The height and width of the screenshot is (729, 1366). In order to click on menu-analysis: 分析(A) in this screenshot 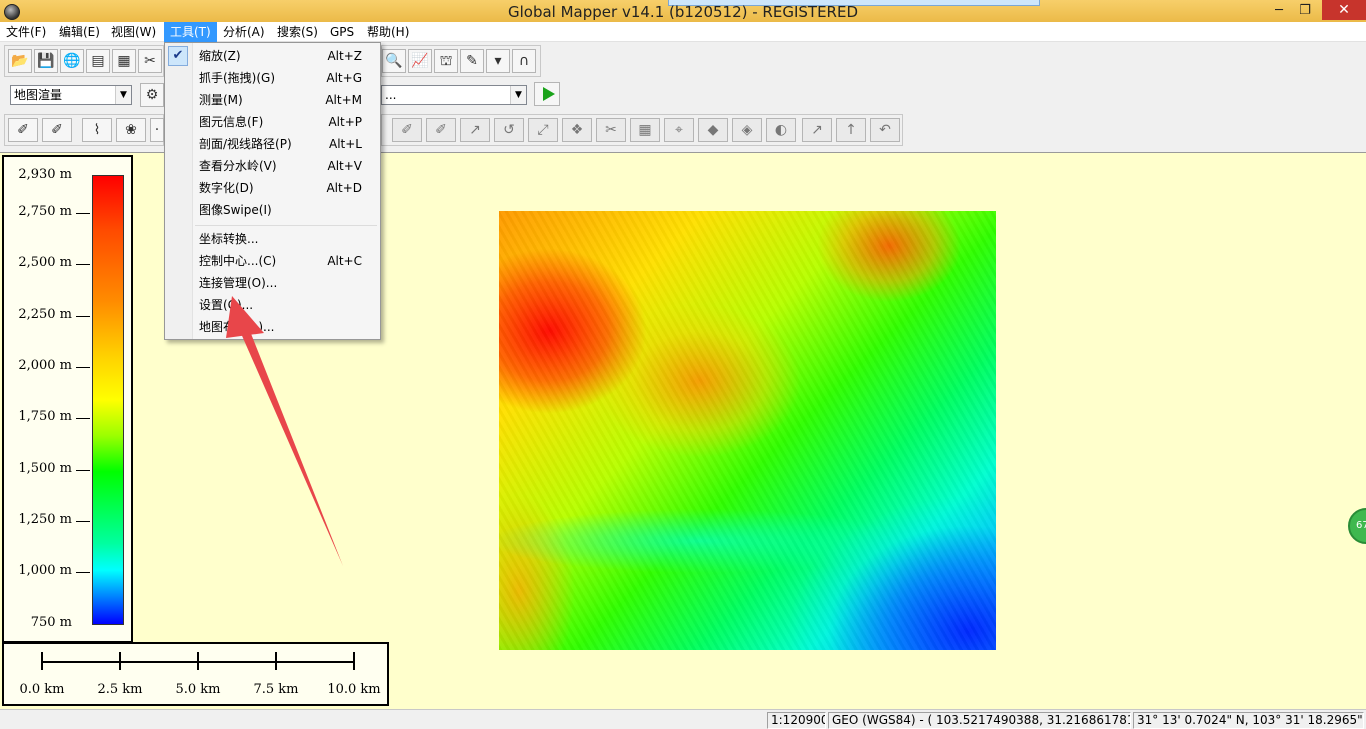, I will do `click(244, 32)`.